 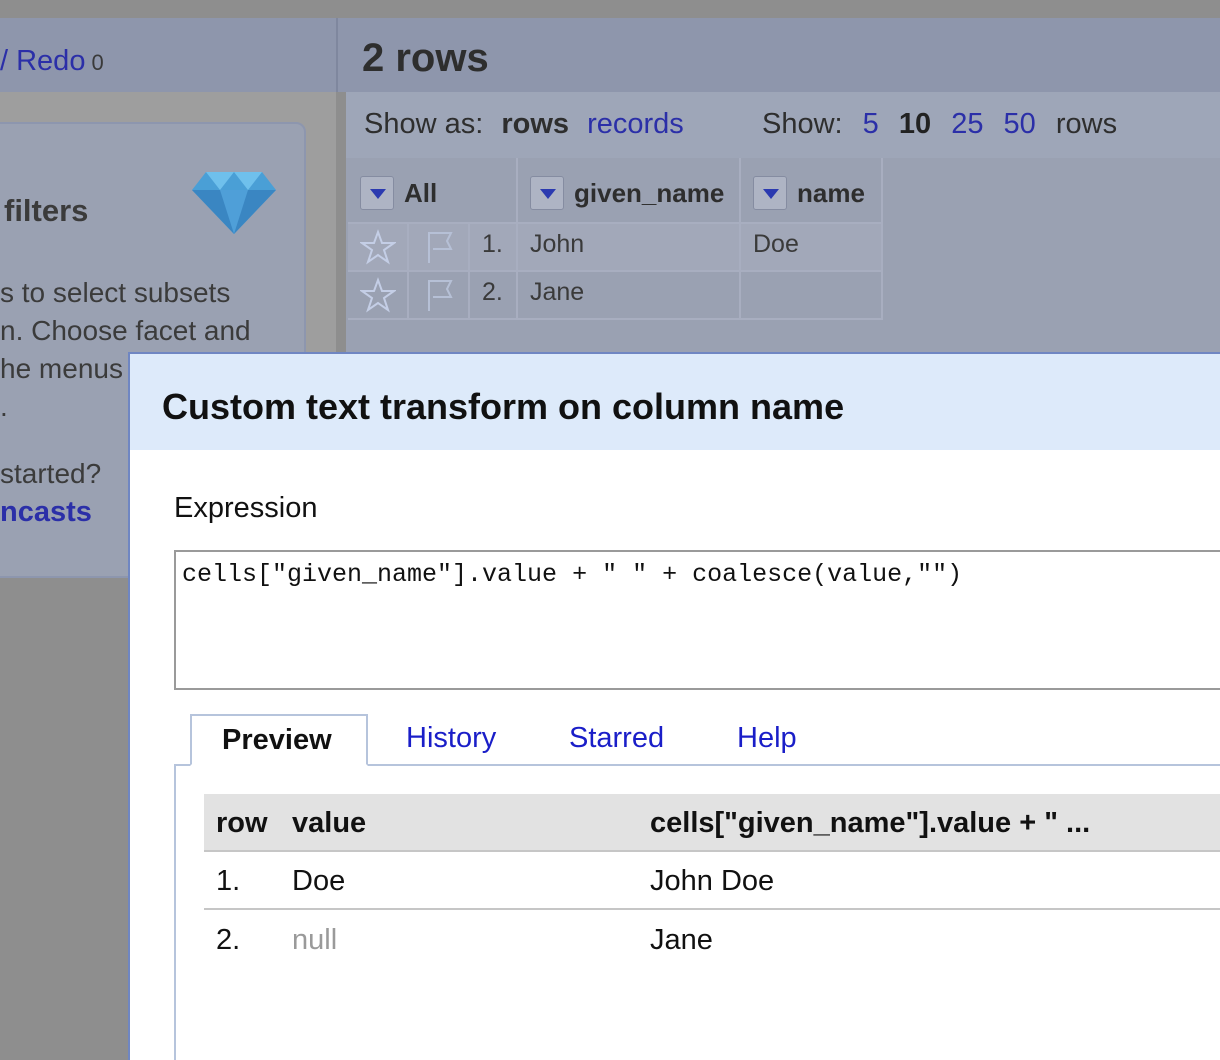 I want to click on data-cell: Jane, so click(x=629, y=296).